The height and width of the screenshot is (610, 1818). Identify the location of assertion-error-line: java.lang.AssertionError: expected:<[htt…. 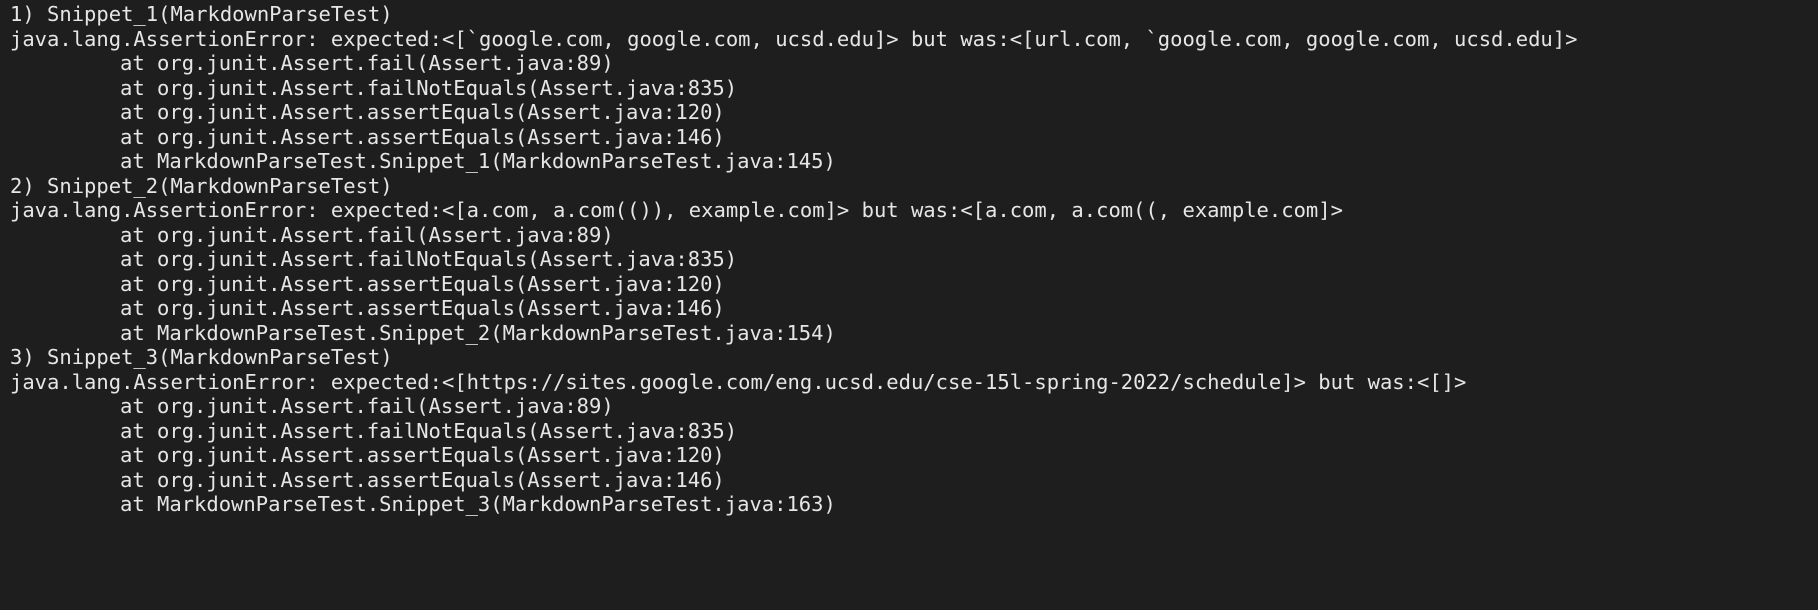
(738, 381).